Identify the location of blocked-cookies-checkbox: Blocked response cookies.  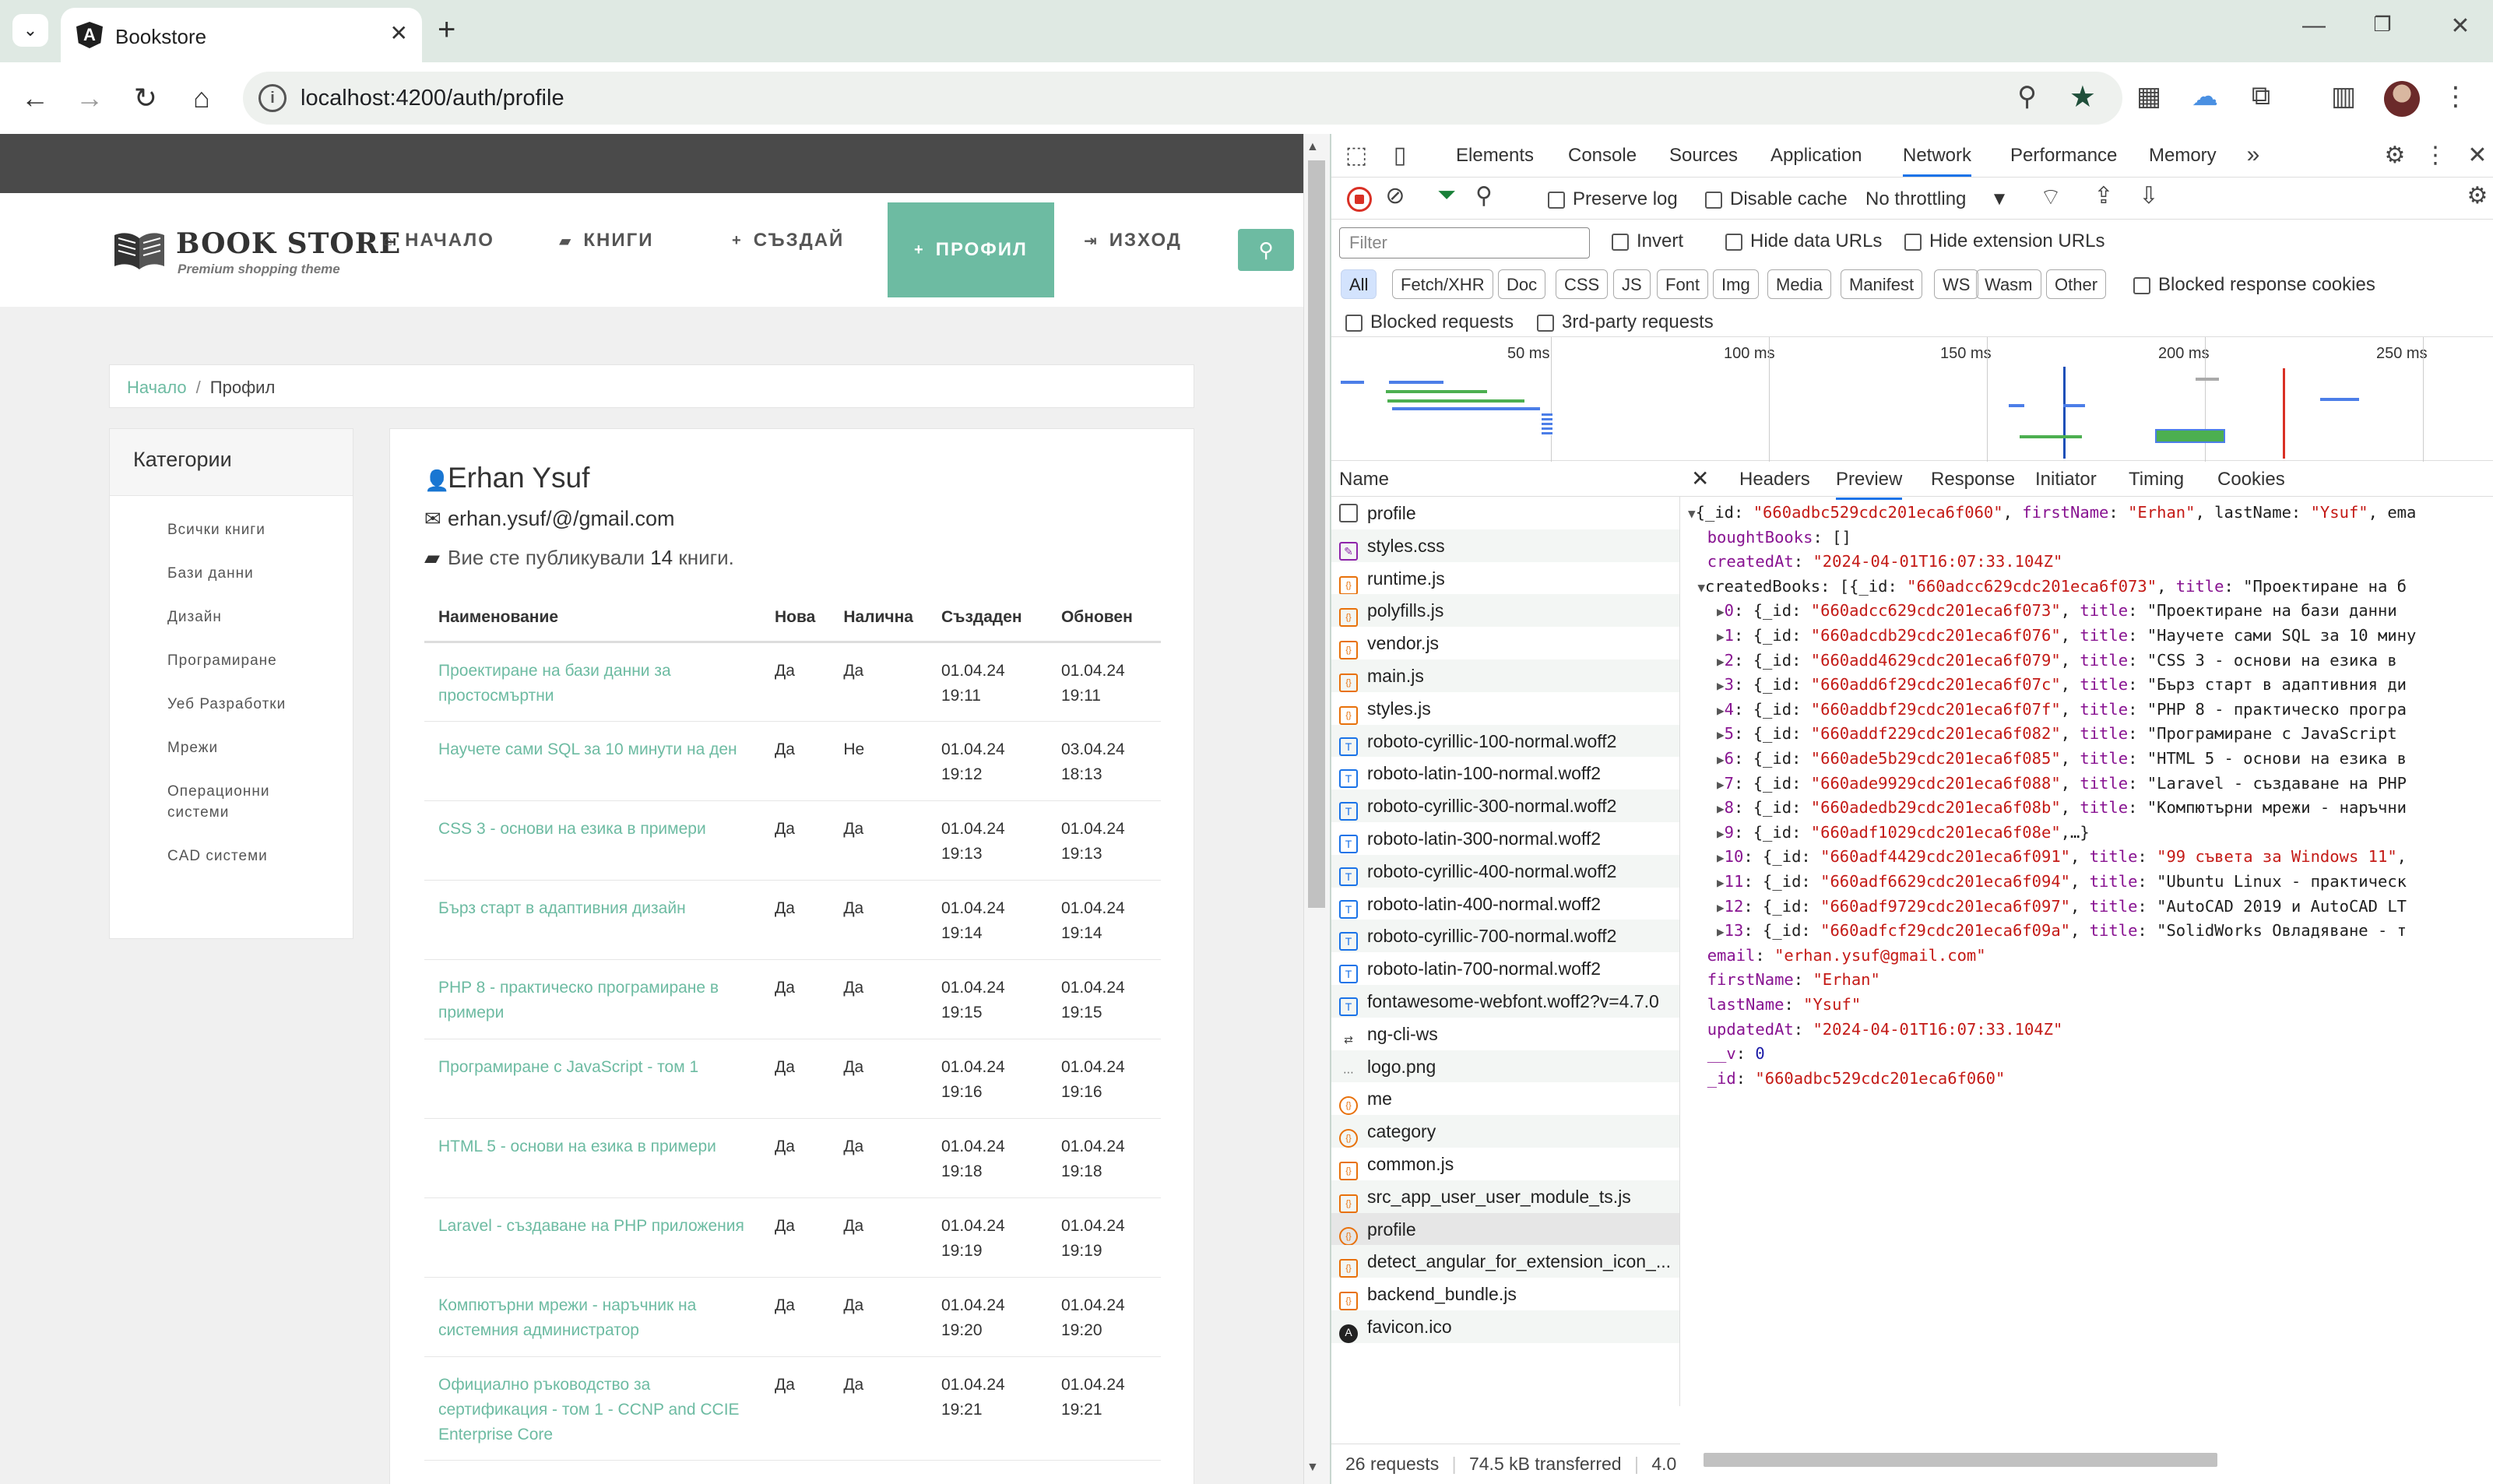
(2254, 285).